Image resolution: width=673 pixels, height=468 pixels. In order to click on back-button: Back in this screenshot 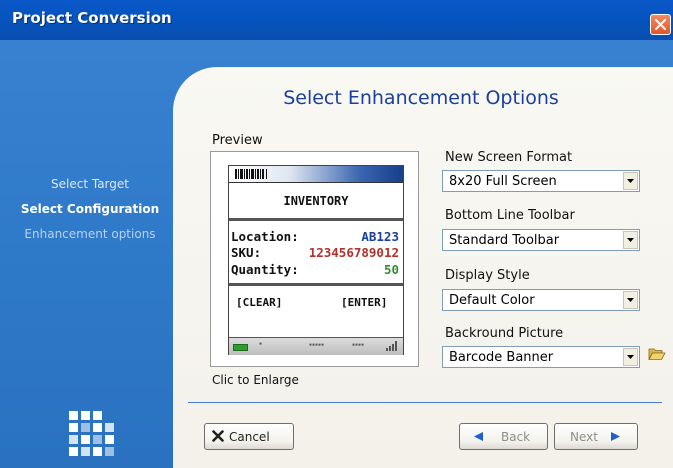, I will do `click(503, 436)`.